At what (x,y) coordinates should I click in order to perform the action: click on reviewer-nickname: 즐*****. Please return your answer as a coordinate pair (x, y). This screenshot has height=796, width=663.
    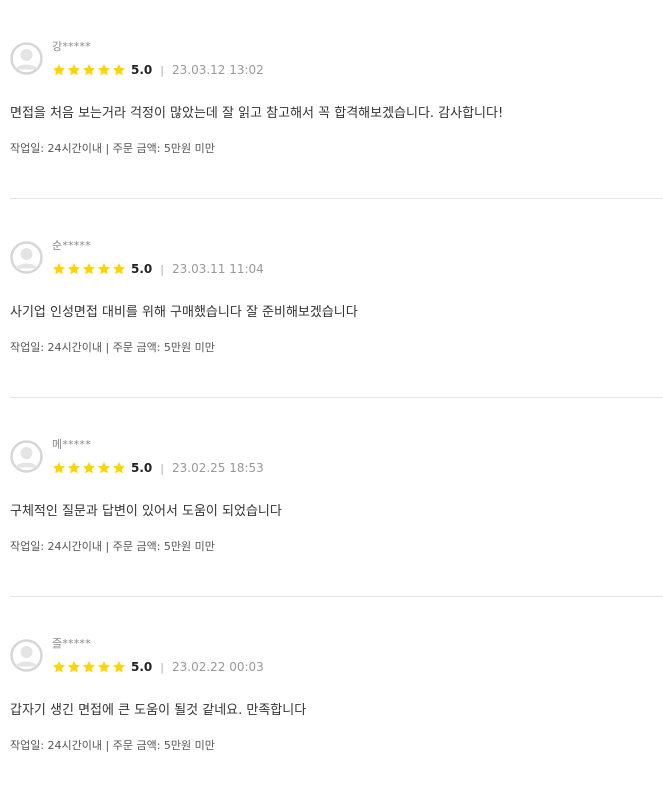
    Looking at the image, I should click on (71, 643).